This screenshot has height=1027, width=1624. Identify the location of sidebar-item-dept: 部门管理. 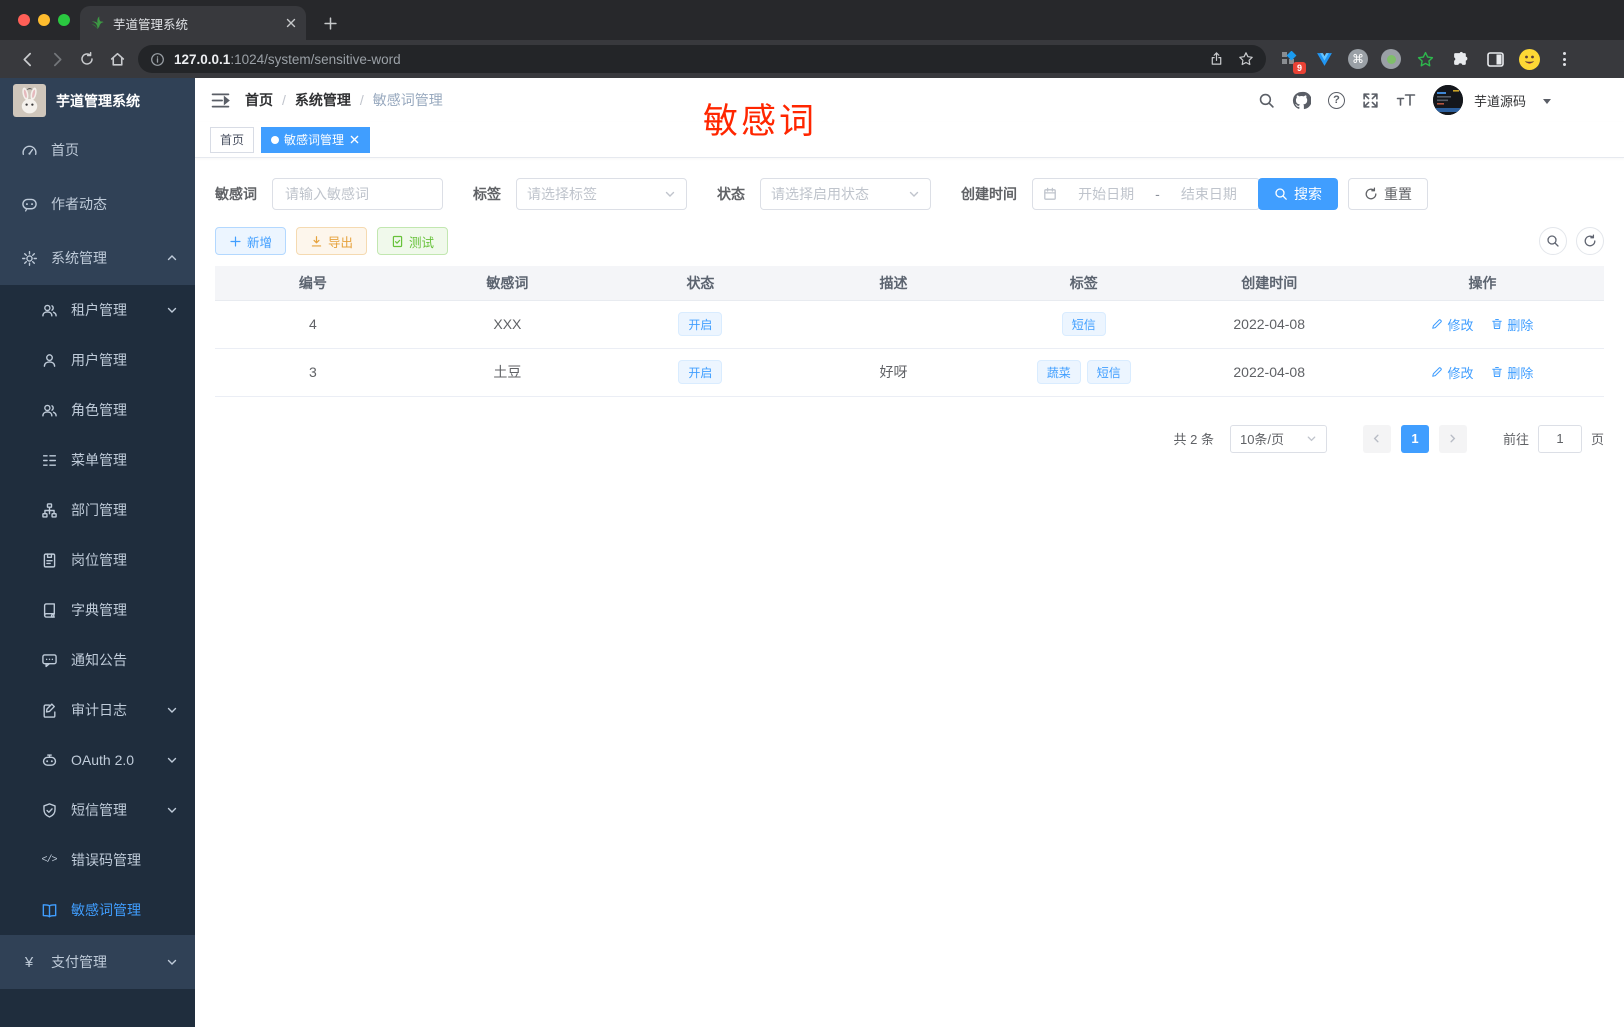
(97, 510).